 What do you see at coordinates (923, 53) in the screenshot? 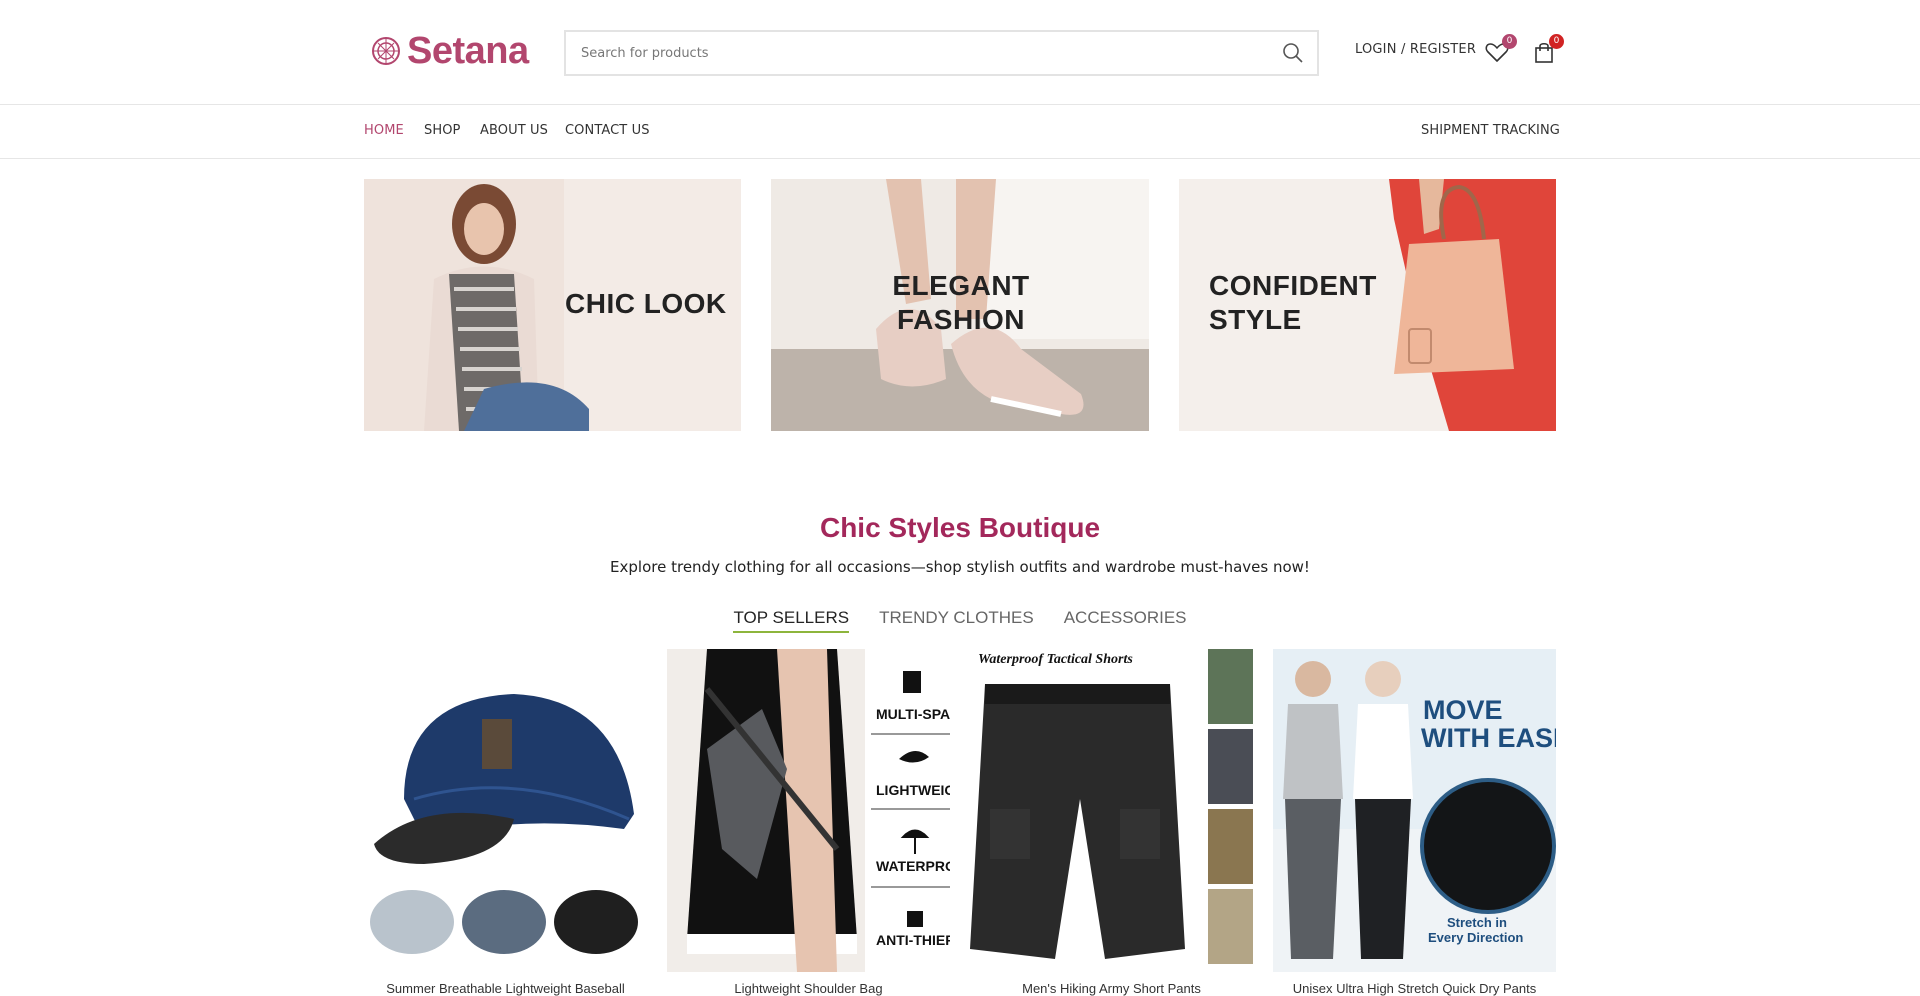
I see `search-input` at bounding box center [923, 53].